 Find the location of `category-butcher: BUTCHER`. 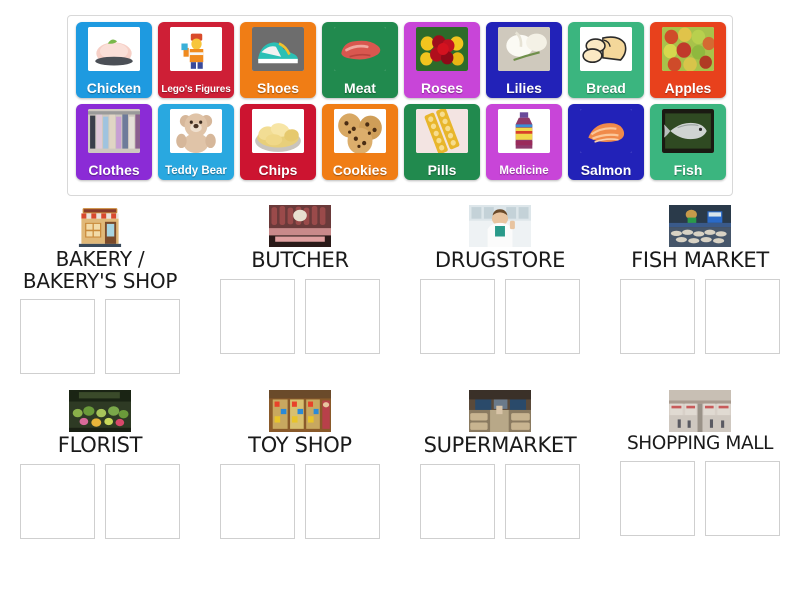

category-butcher: BUTCHER is located at coordinates (300, 289).